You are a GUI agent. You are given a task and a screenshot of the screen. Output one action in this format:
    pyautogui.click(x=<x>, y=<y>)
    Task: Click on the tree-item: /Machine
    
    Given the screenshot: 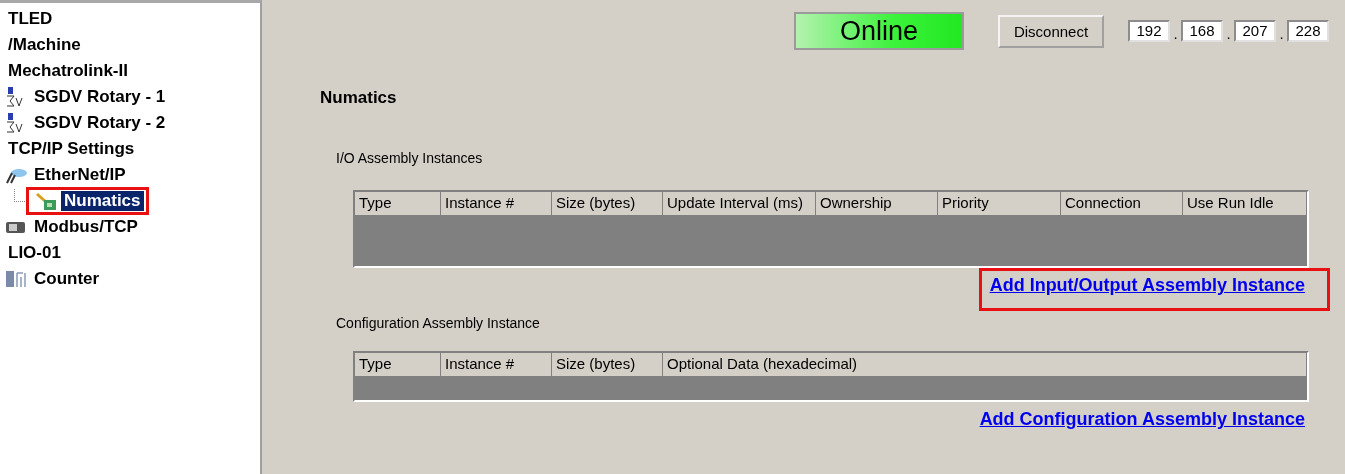 What is the action you would take?
    pyautogui.click(x=44, y=45)
    